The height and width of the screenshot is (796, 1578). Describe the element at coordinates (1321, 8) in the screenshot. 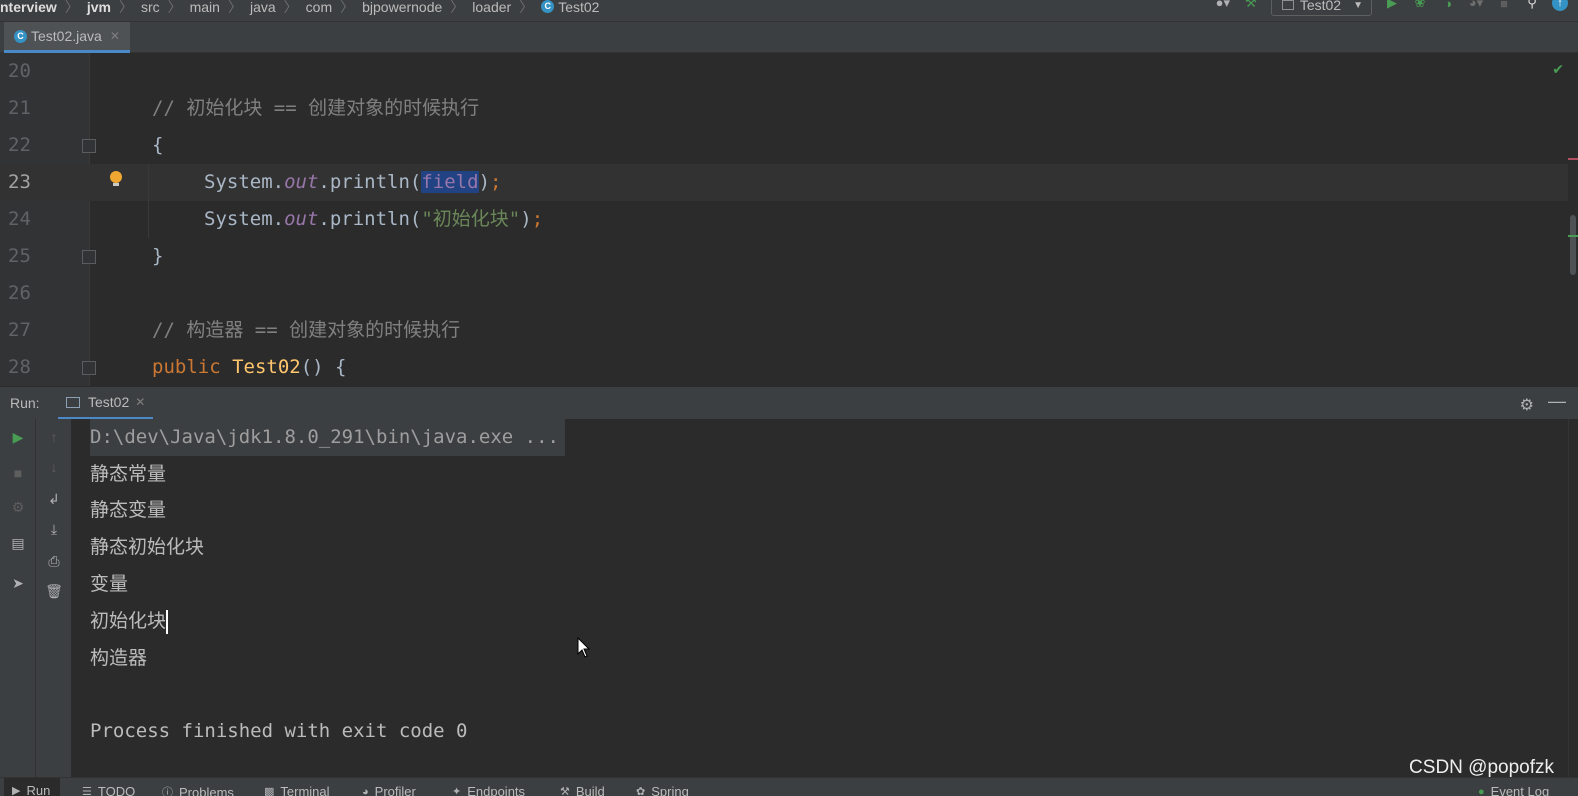

I see `run-configuration-select: Test02 ▼` at that location.